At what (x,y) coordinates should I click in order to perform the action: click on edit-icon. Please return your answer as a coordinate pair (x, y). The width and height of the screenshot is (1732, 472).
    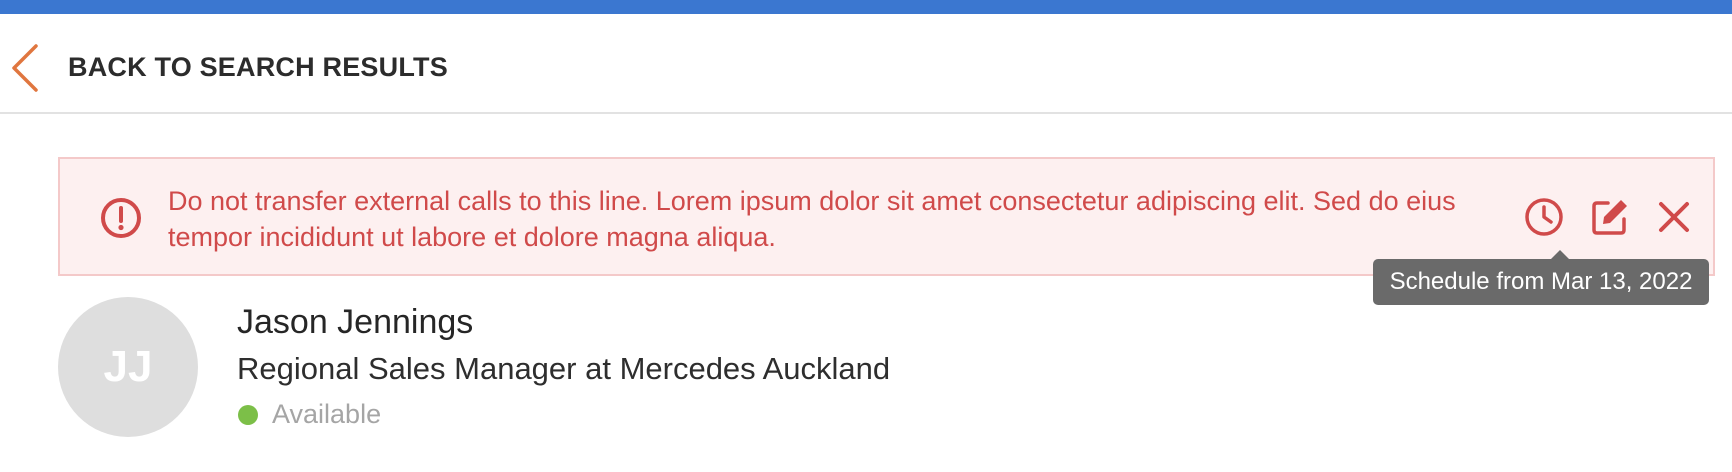
    Looking at the image, I should click on (1610, 217).